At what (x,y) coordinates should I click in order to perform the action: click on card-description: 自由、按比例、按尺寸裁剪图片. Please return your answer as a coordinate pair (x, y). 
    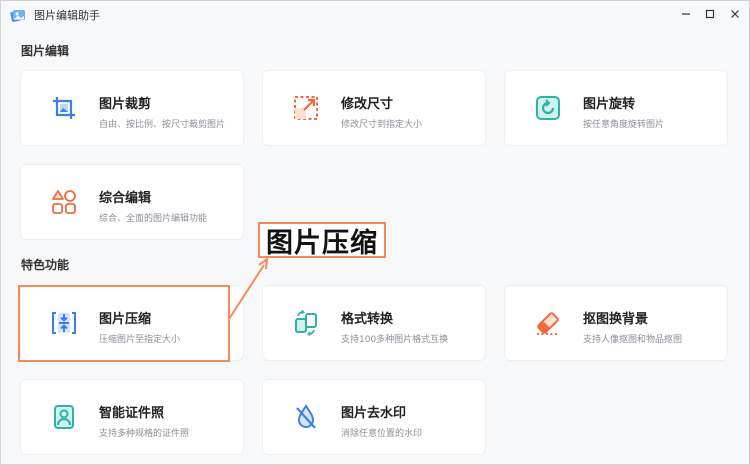
    Looking at the image, I should click on (162, 125).